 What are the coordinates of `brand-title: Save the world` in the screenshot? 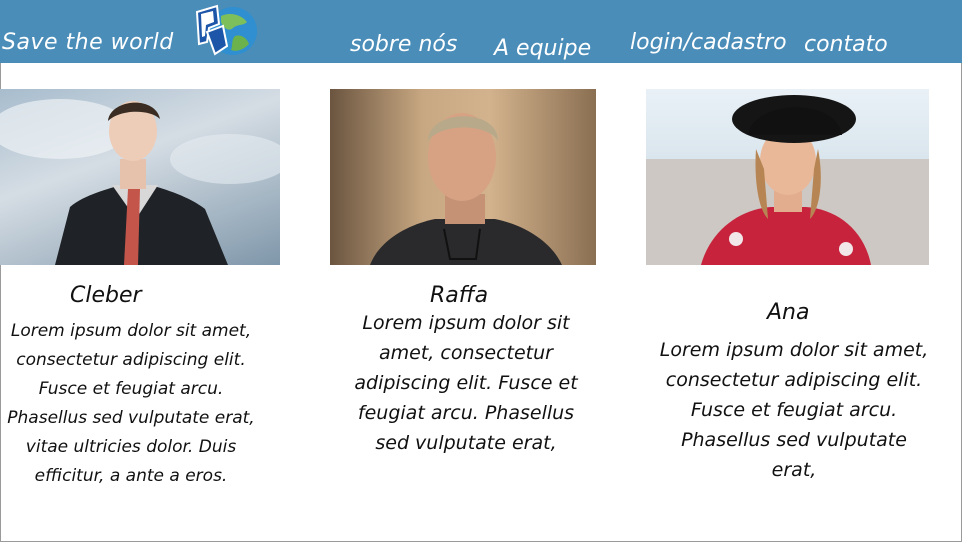 It's located at (88, 42).